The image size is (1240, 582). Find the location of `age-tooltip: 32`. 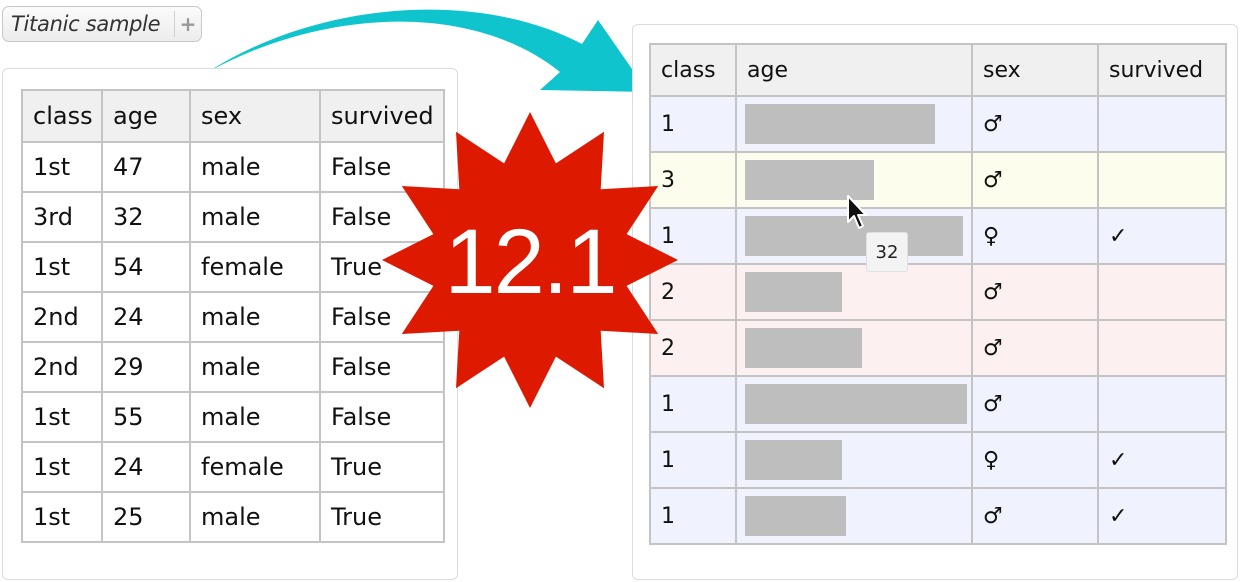

age-tooltip: 32 is located at coordinates (887, 252).